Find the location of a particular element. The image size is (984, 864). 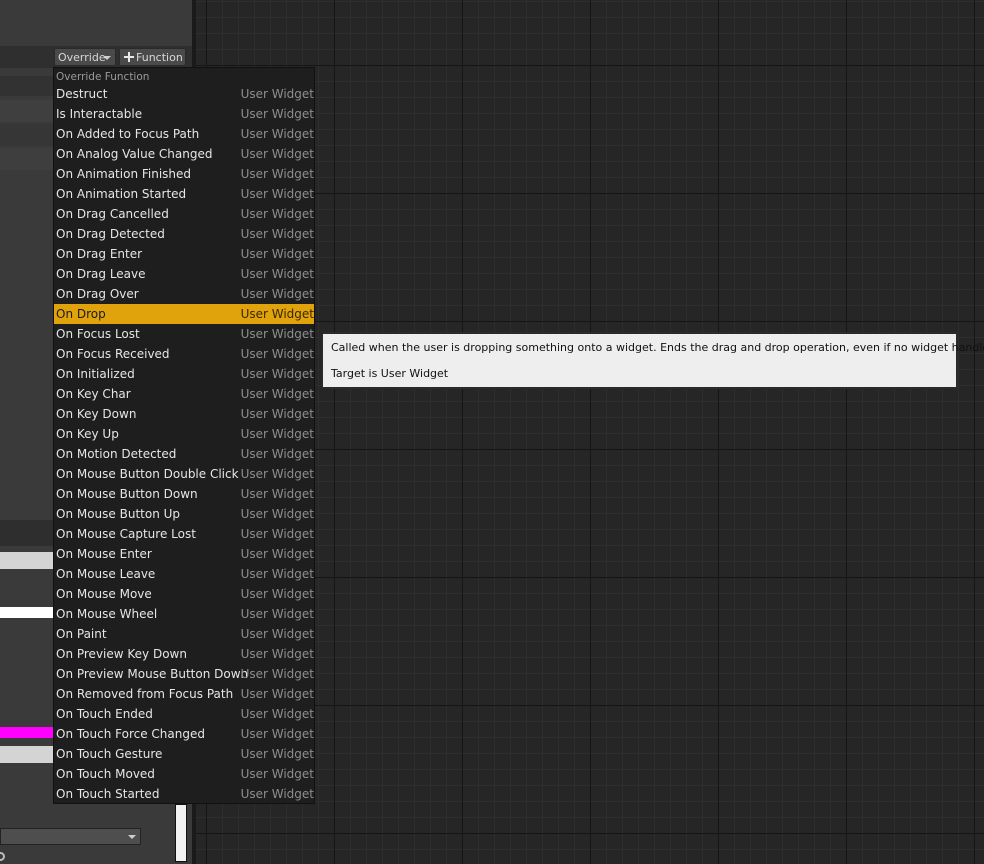

menu-item: On Animation Finished User Widget is located at coordinates (184, 174).